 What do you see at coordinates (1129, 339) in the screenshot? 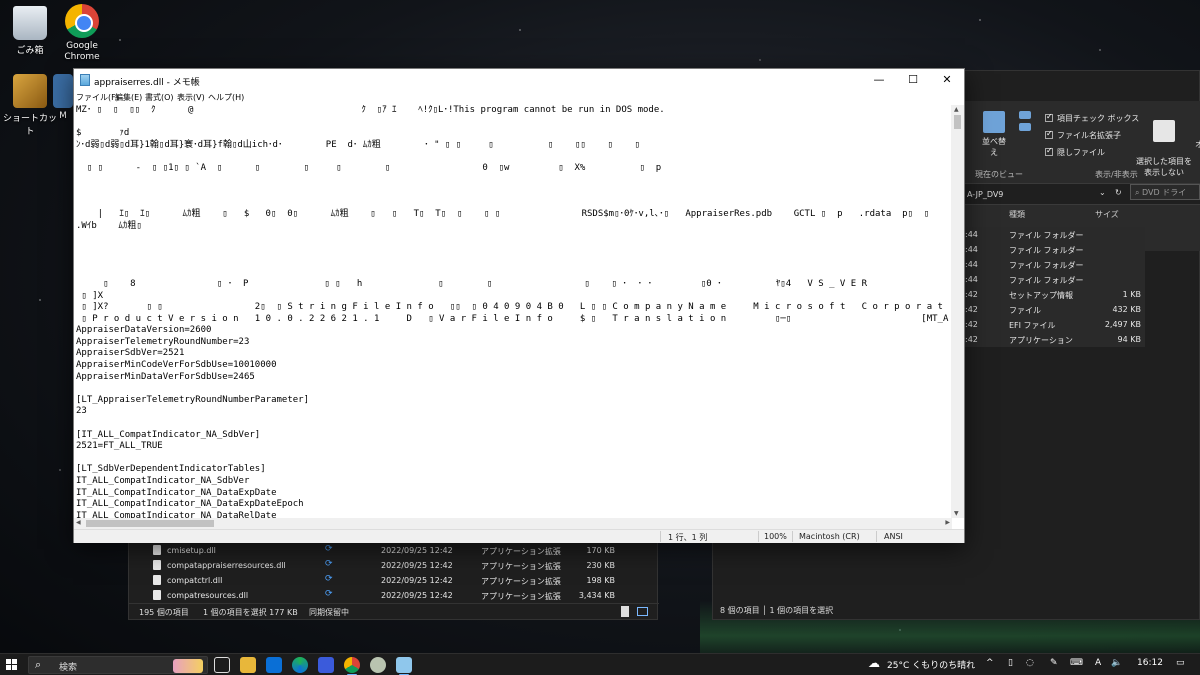
I see `row-size: 94 KB` at bounding box center [1129, 339].